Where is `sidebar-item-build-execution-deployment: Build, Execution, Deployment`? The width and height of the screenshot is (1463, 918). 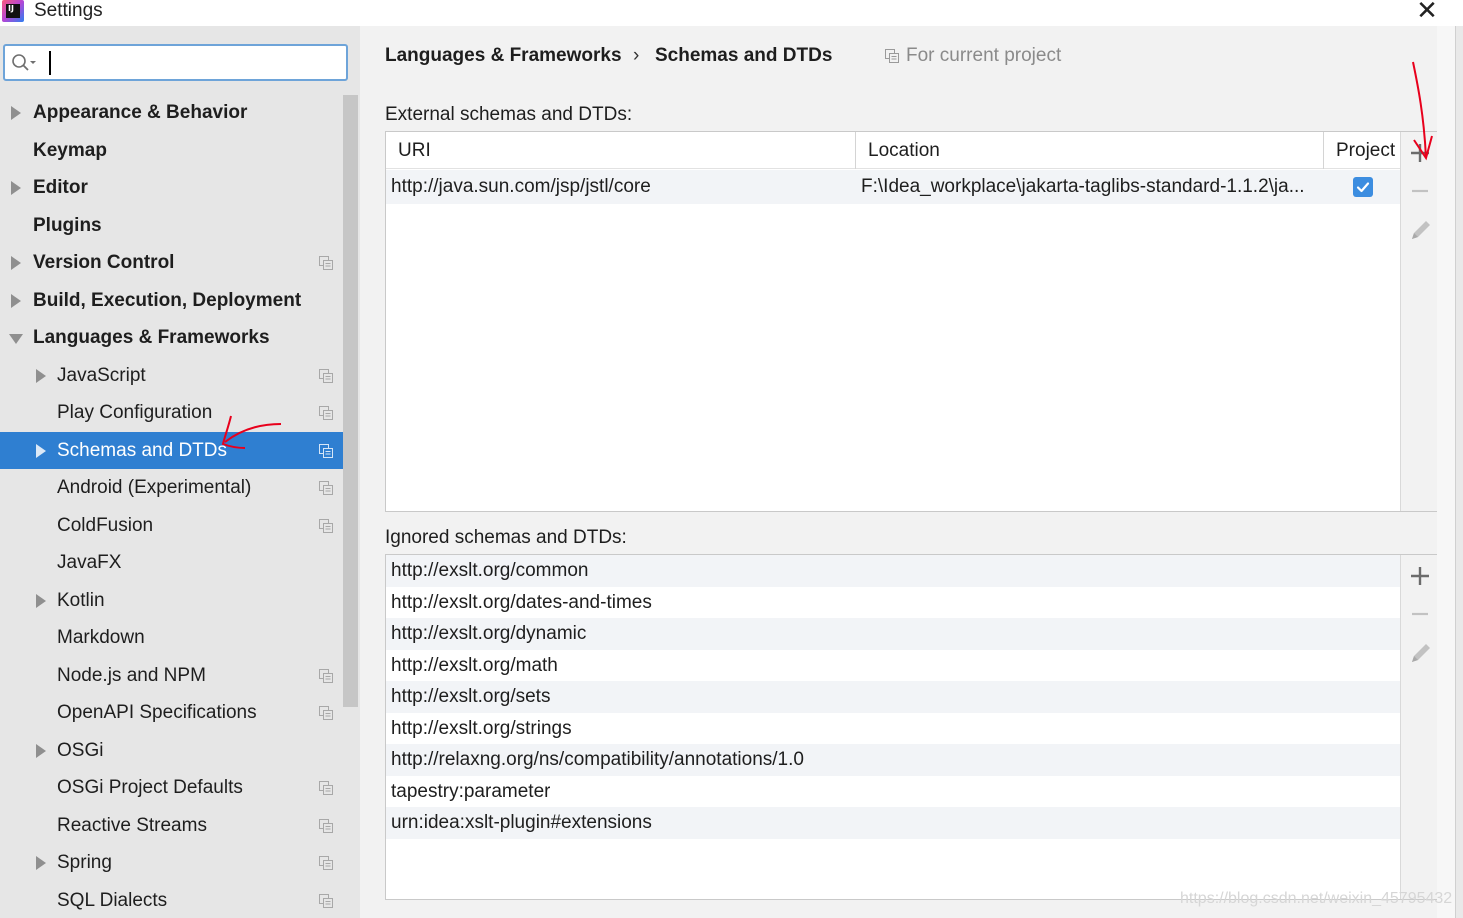 sidebar-item-build-execution-deployment: Build, Execution, Deployment is located at coordinates (180, 300).